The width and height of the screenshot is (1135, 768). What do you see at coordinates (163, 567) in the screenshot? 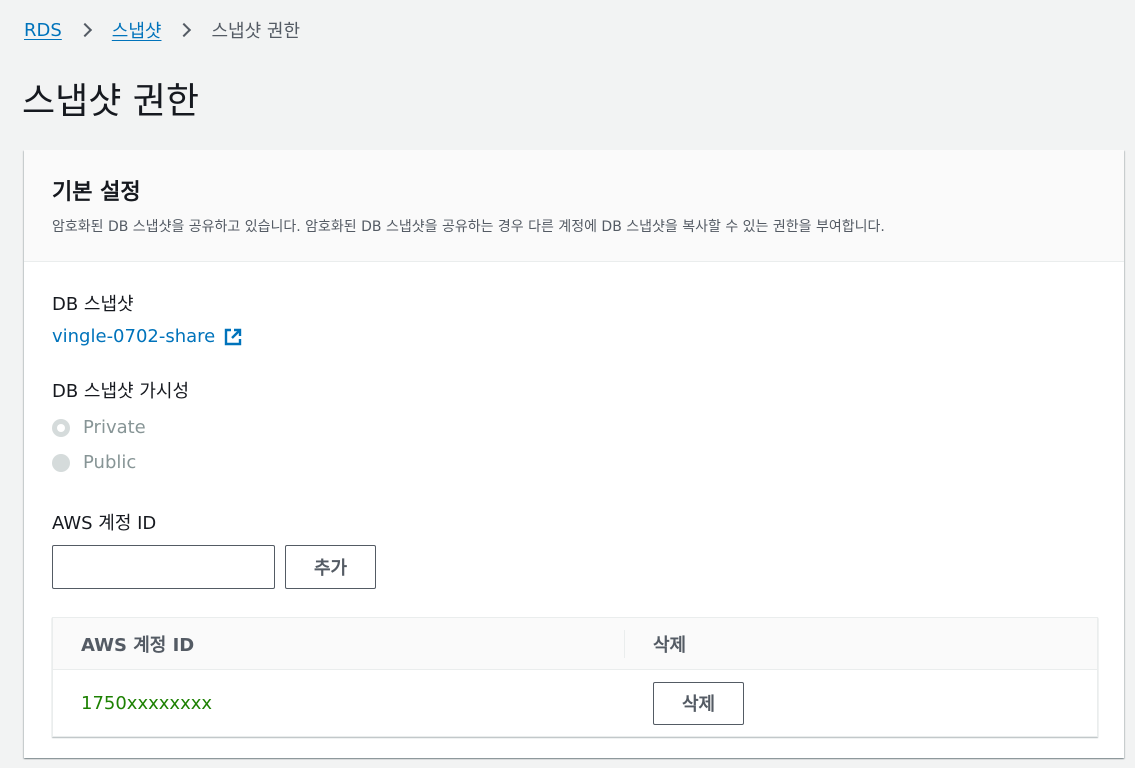
I see `account-id-input` at bounding box center [163, 567].